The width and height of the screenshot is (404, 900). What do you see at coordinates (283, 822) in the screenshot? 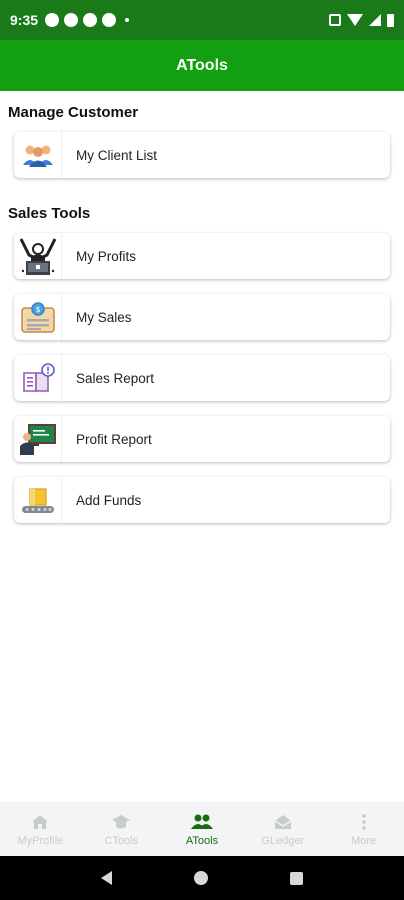
I see `open-mail-icon` at bounding box center [283, 822].